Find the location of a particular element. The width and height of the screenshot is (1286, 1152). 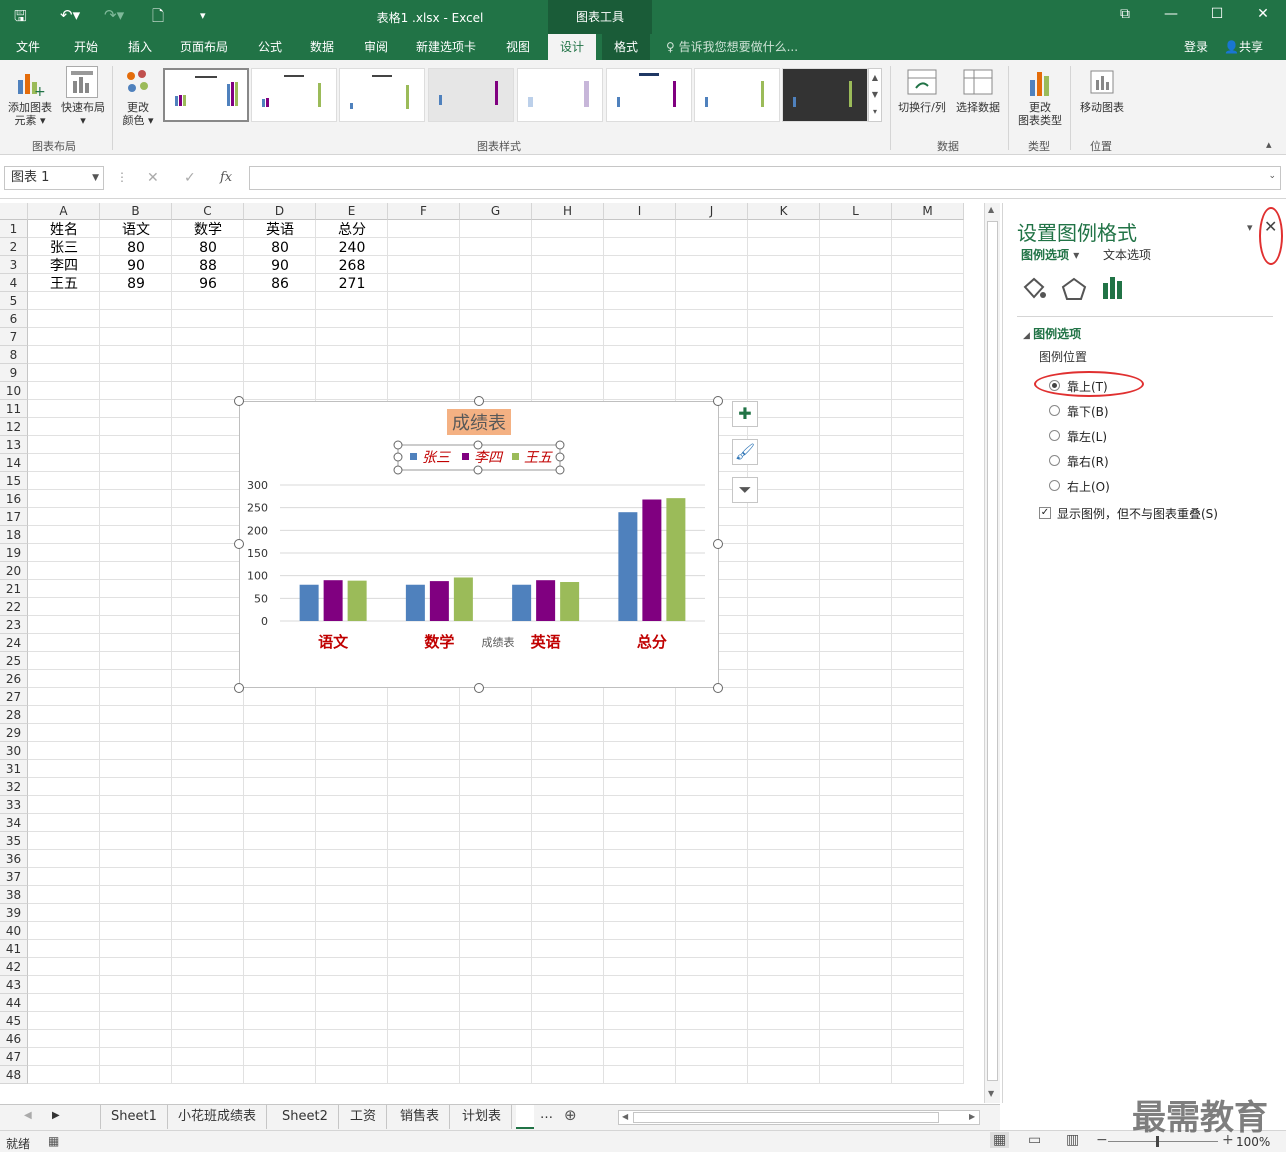

row-header: 37 is located at coordinates (14, 877).